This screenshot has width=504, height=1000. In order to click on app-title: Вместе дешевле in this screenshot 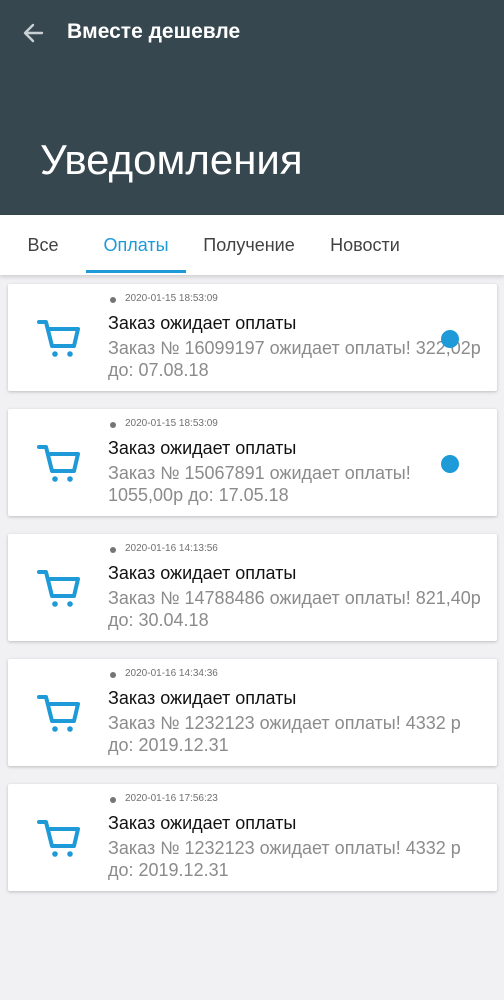, I will do `click(154, 31)`.